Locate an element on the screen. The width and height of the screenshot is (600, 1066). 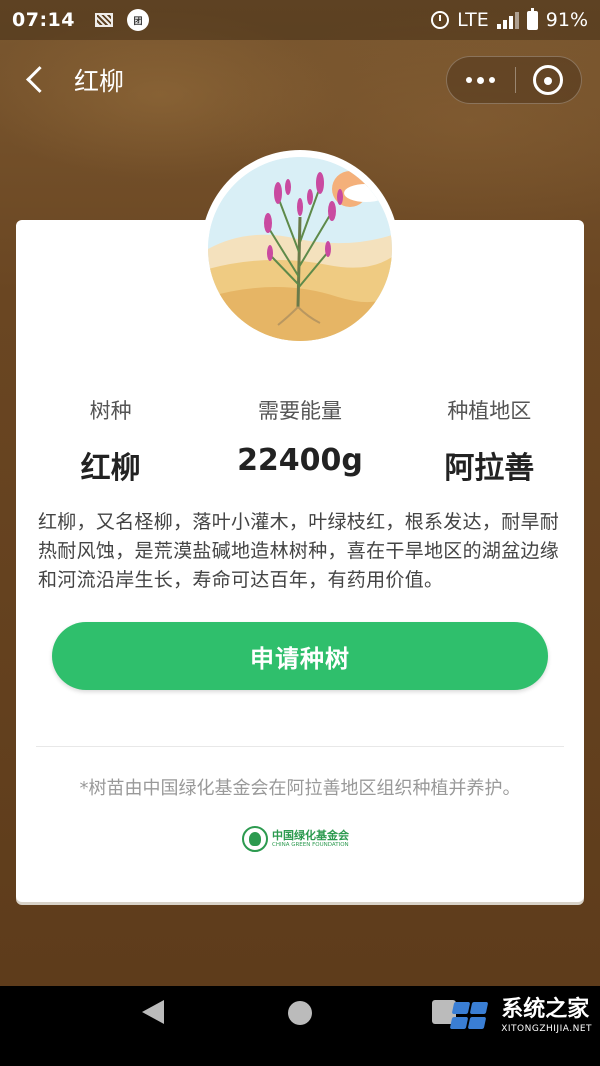
china-green-foundation-logo: 中国绿化基金会 CHINA GREEN FOUNDATION is located at coordinates (302, 839).